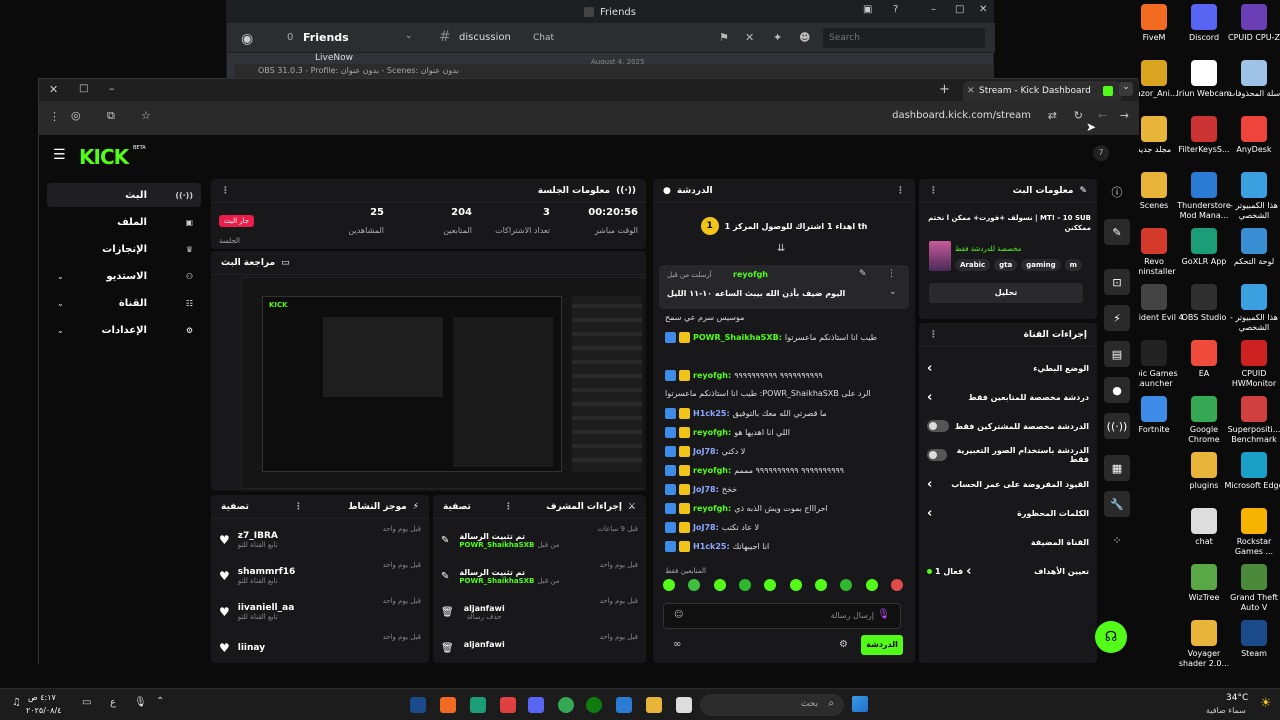 This screenshot has height=720, width=1280. I want to click on chat-toggle-icon: ●, so click(1117, 390).